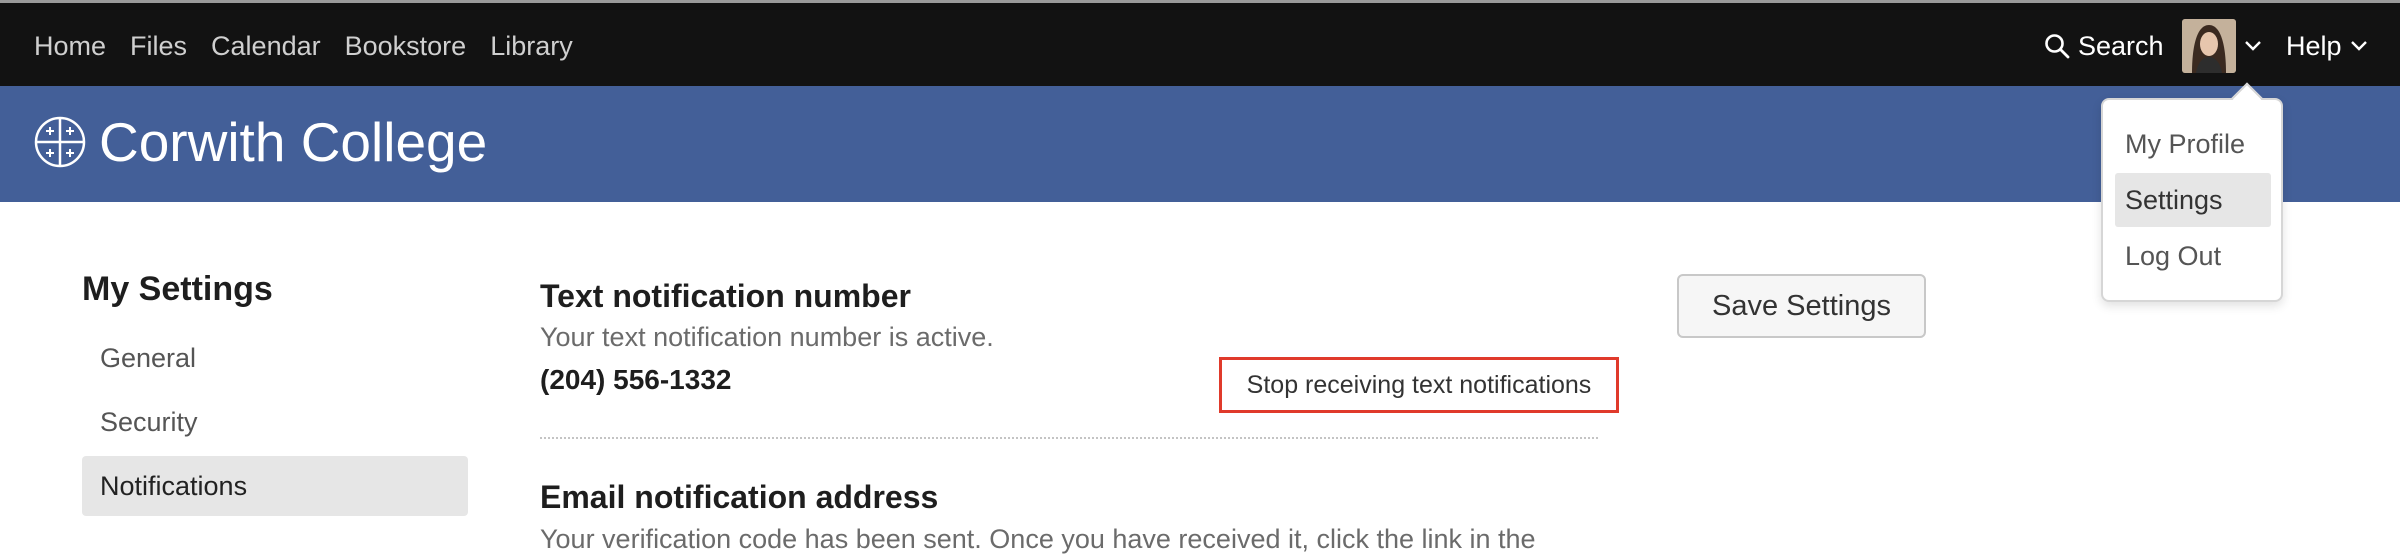 The image size is (2400, 560). Describe the element at coordinates (2193, 256) in the screenshot. I see `menu-item-log-out: Log Out` at that location.